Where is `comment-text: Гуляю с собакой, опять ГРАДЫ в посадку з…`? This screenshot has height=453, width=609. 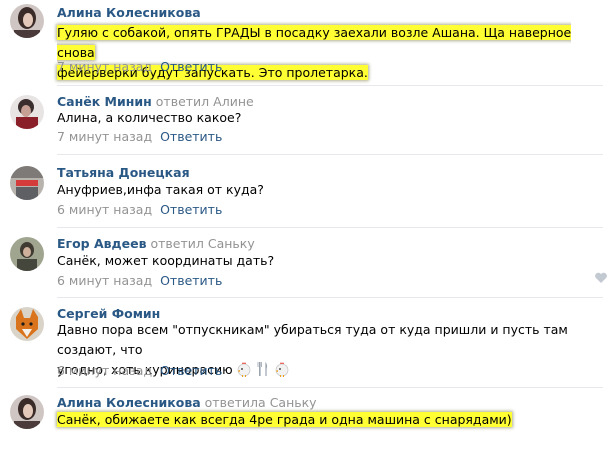 comment-text: Гуляю с собакой, опять ГРАДЫ в посадку з… is located at coordinates (329, 53).